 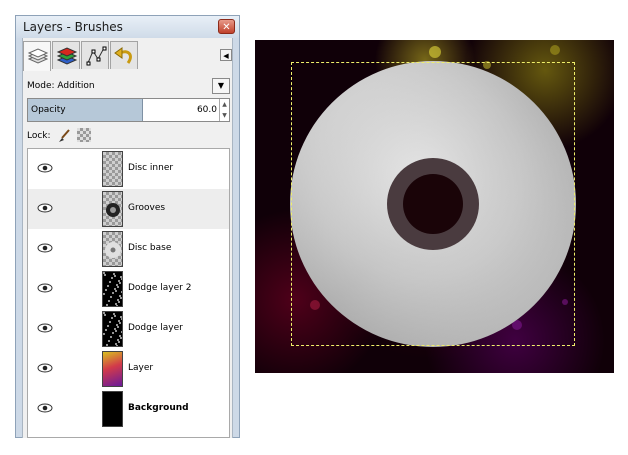 I want to click on layers-icon, so click(x=38, y=56).